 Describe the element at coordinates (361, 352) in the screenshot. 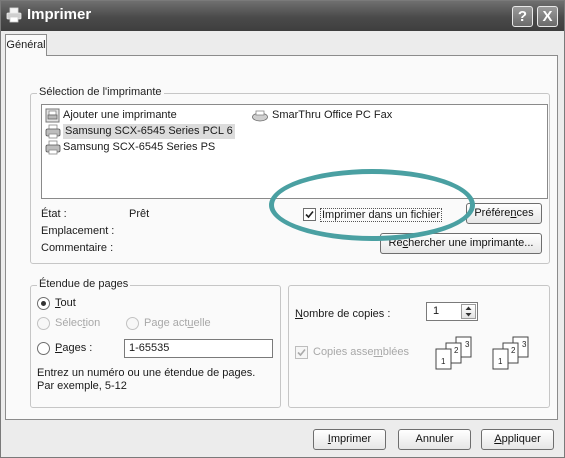

I see `collate-label: Copies assemblées` at that location.